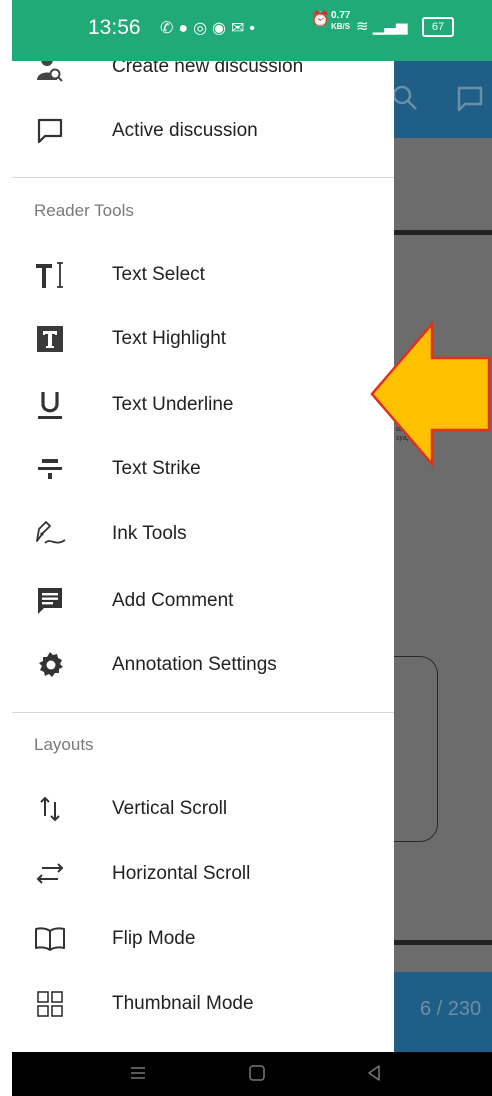 The height and width of the screenshot is (1096, 492). I want to click on drawer-item-text-select: Text Select, so click(203, 275).